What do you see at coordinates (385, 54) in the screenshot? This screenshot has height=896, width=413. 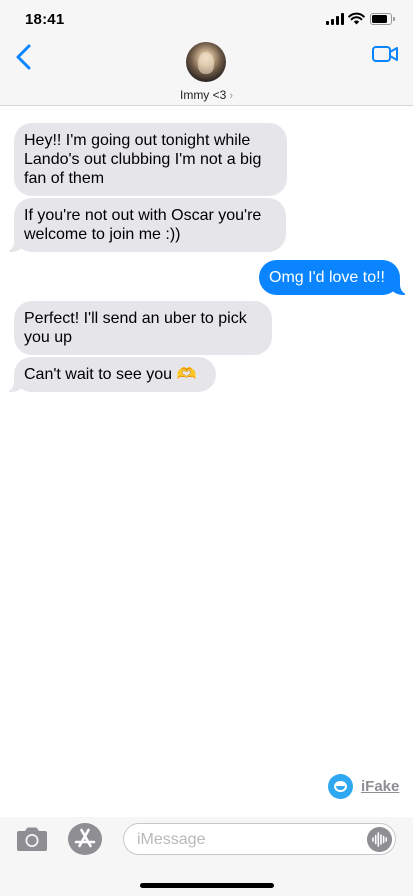 I see `video-camera-icon` at bounding box center [385, 54].